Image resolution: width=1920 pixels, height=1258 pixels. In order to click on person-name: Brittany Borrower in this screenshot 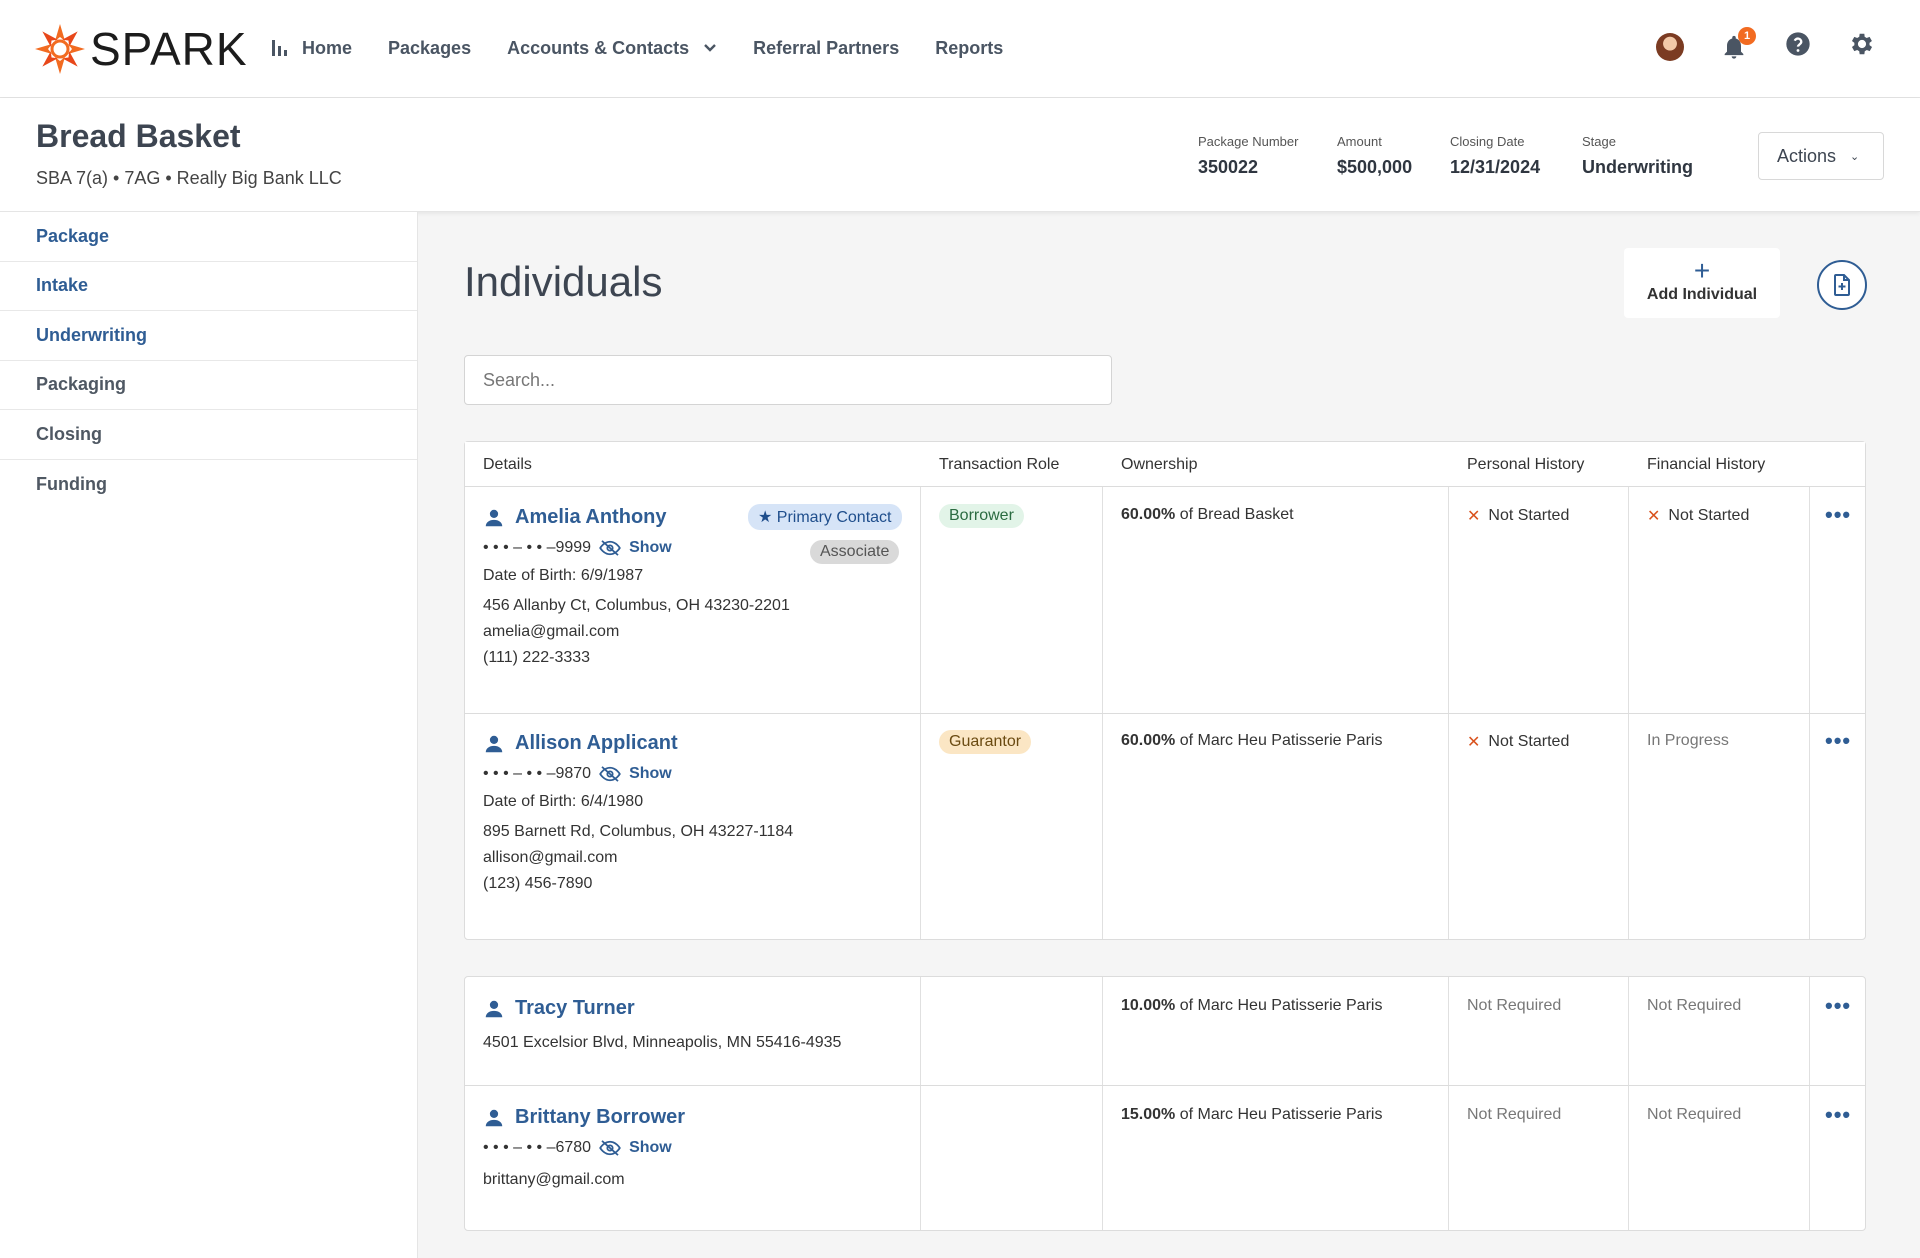, I will do `click(600, 1117)`.